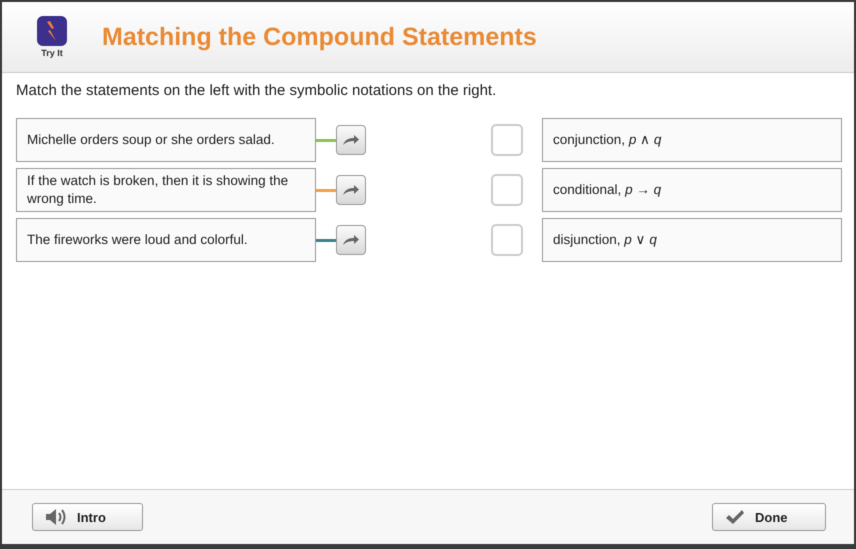 The height and width of the screenshot is (549, 856). I want to click on logo-caption: Try It, so click(52, 53).